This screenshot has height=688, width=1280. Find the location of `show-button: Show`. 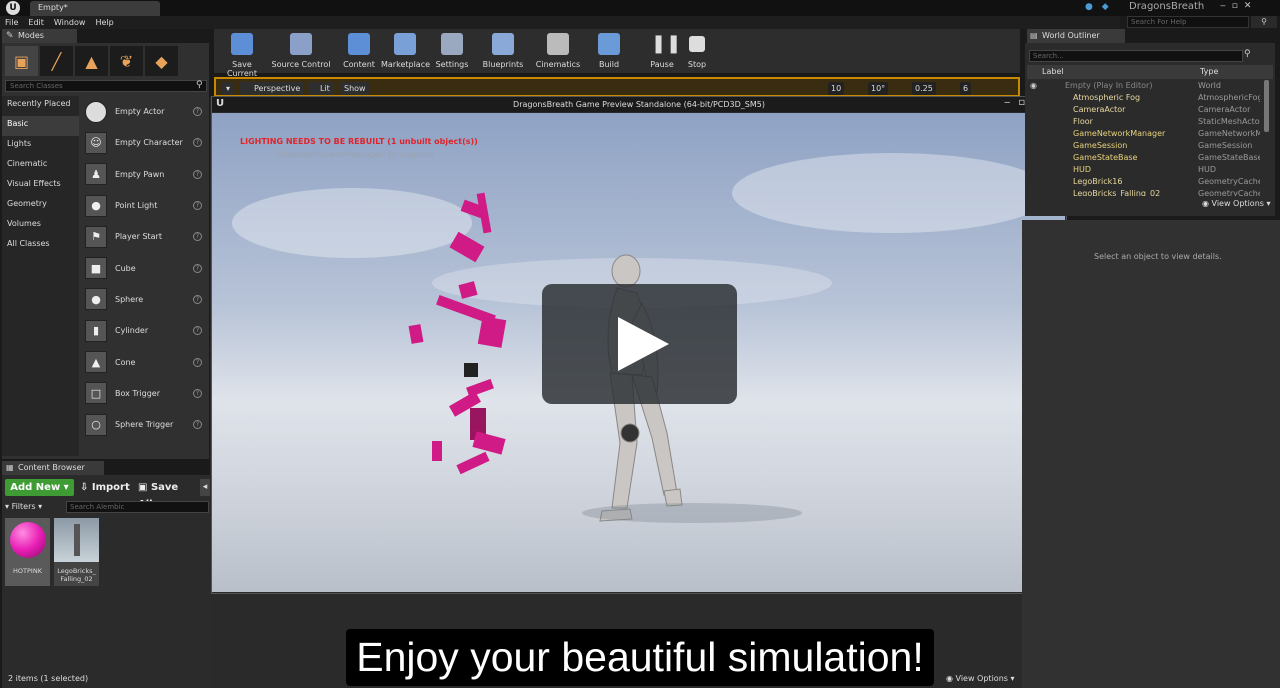

show-button: Show is located at coordinates (355, 88).